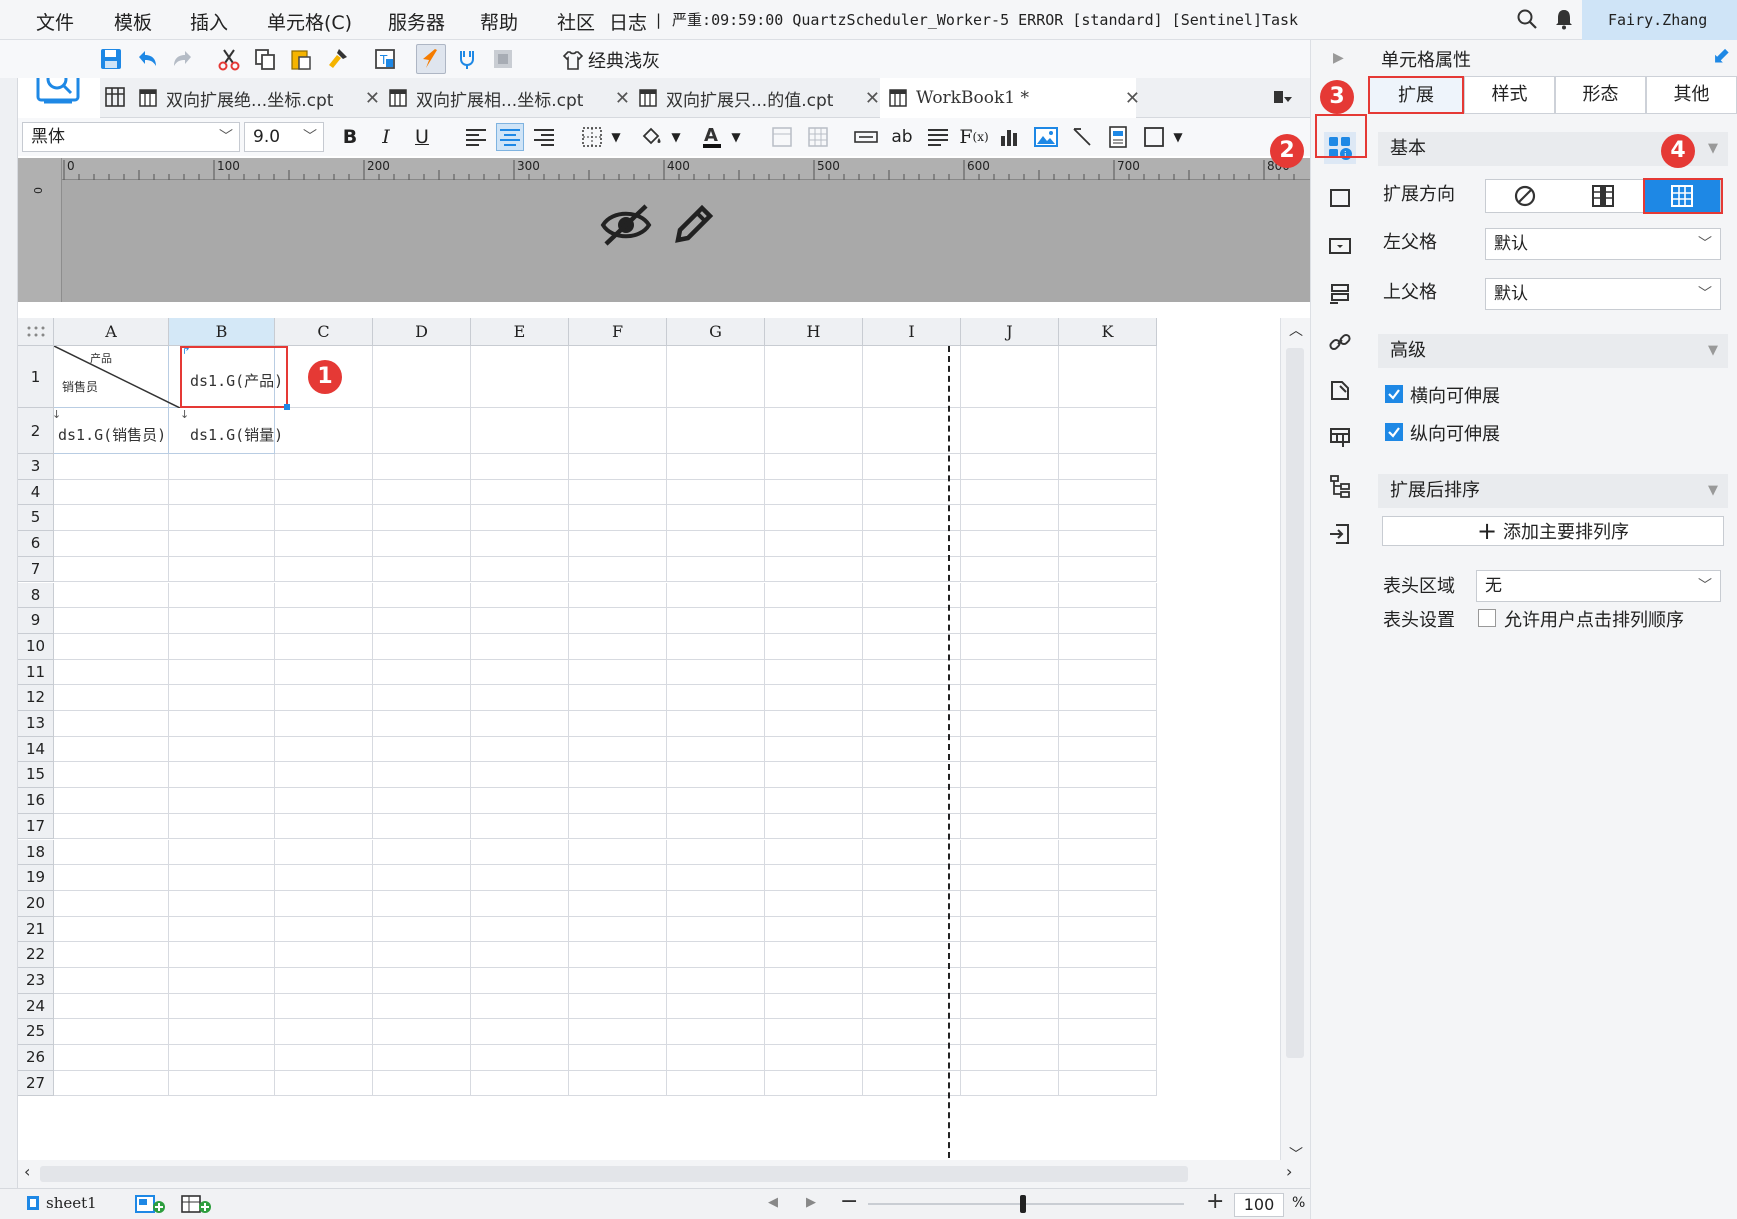  I want to click on left-collapse-strip: ▶, so click(9, 614).